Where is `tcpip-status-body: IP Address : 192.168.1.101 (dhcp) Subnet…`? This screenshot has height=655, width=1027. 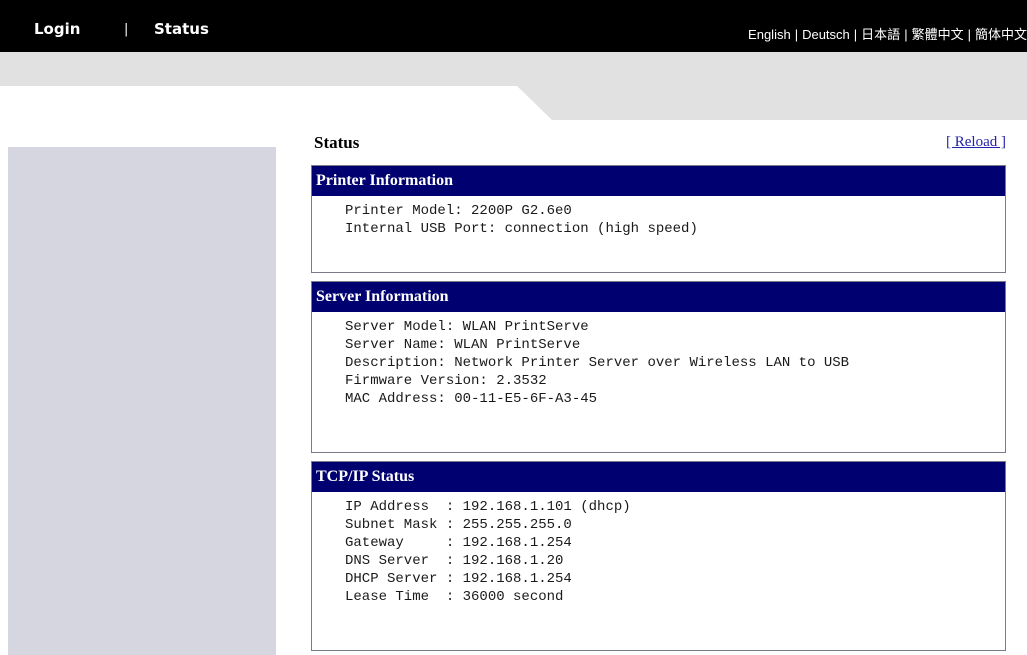
tcpip-status-body: IP Address : 192.168.1.101 (dhcp) Subnet… is located at coordinates (658, 549).